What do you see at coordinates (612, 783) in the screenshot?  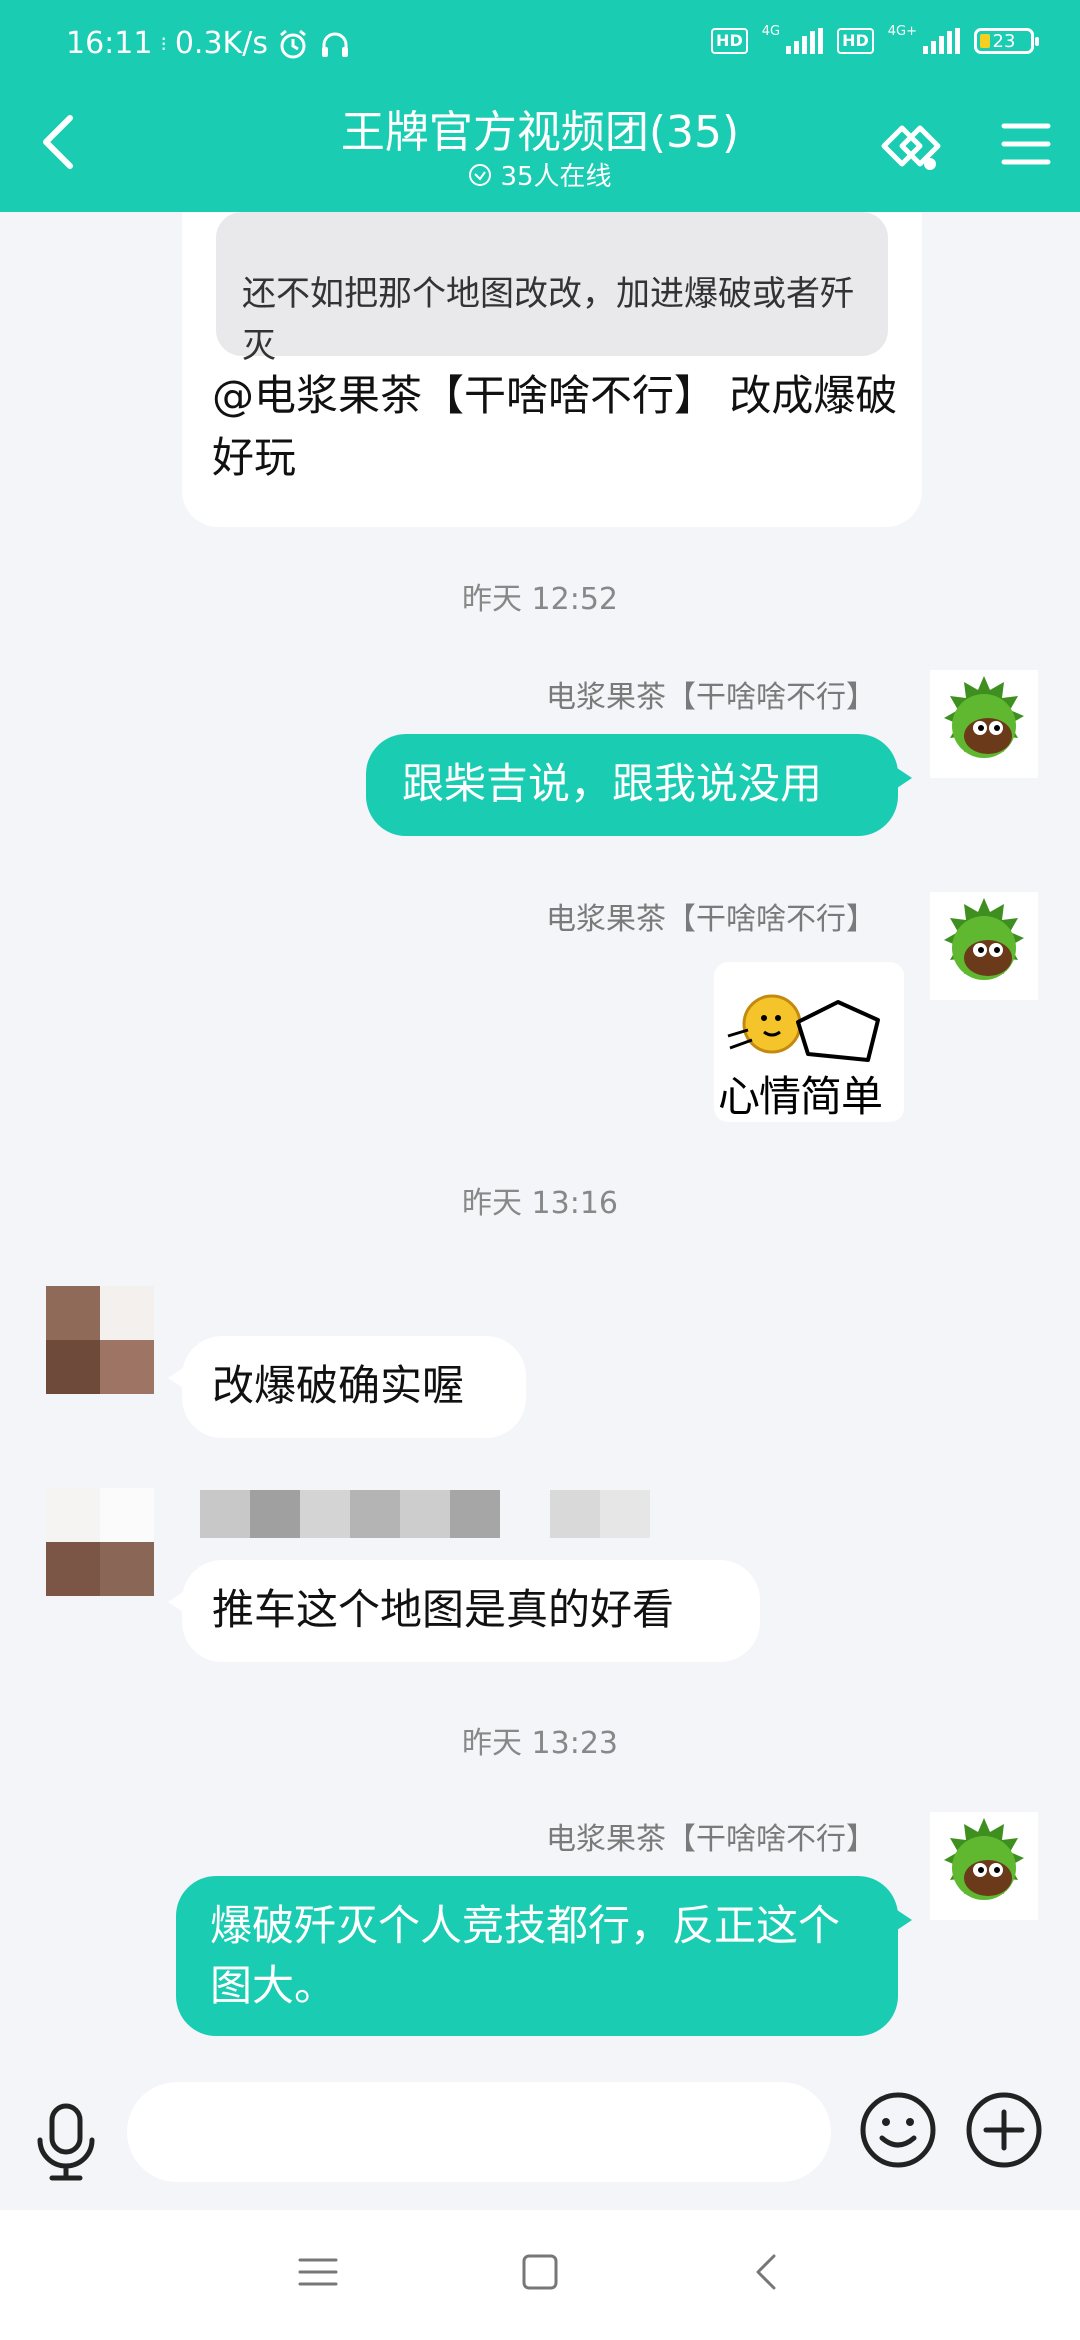 I see `message-text: 跟柴吉说，跟我说没用` at bounding box center [612, 783].